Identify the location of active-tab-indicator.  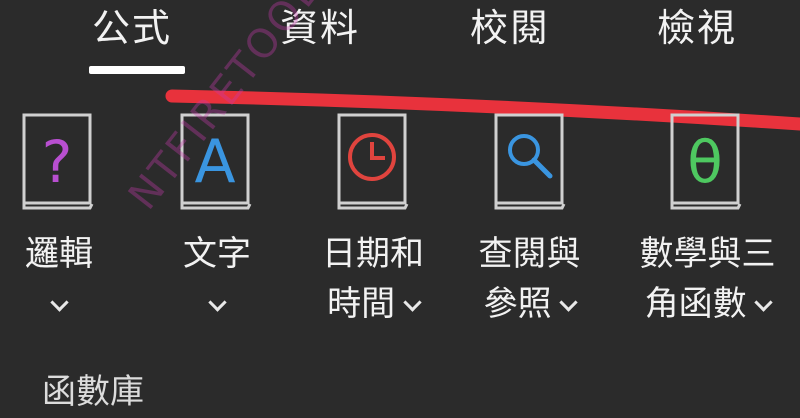
(137, 70).